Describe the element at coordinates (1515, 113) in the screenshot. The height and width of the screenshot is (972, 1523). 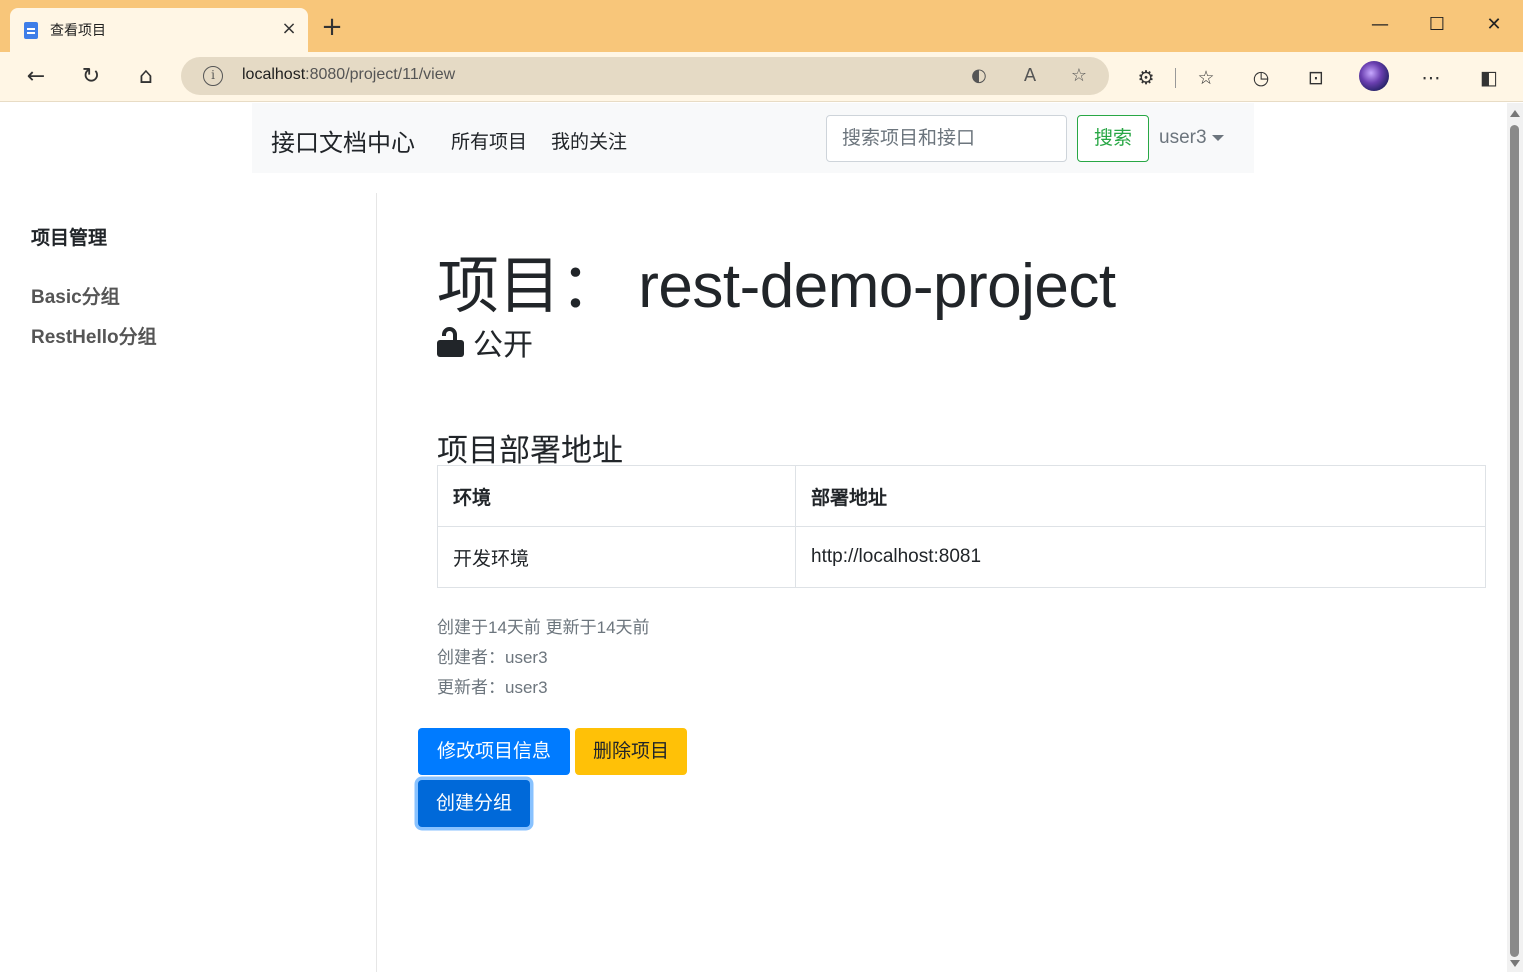
I see `scroll-up-icon` at that location.